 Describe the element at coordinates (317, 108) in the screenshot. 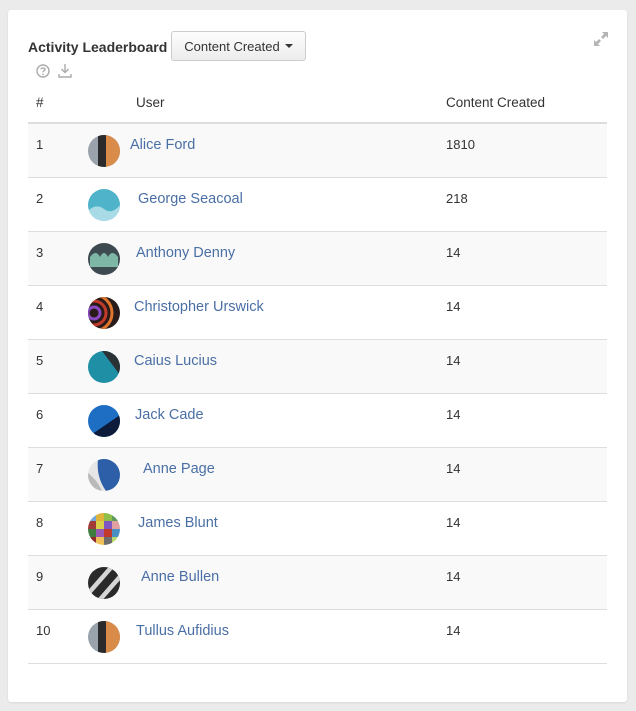

I see `table-header: # User Content Created` at that location.